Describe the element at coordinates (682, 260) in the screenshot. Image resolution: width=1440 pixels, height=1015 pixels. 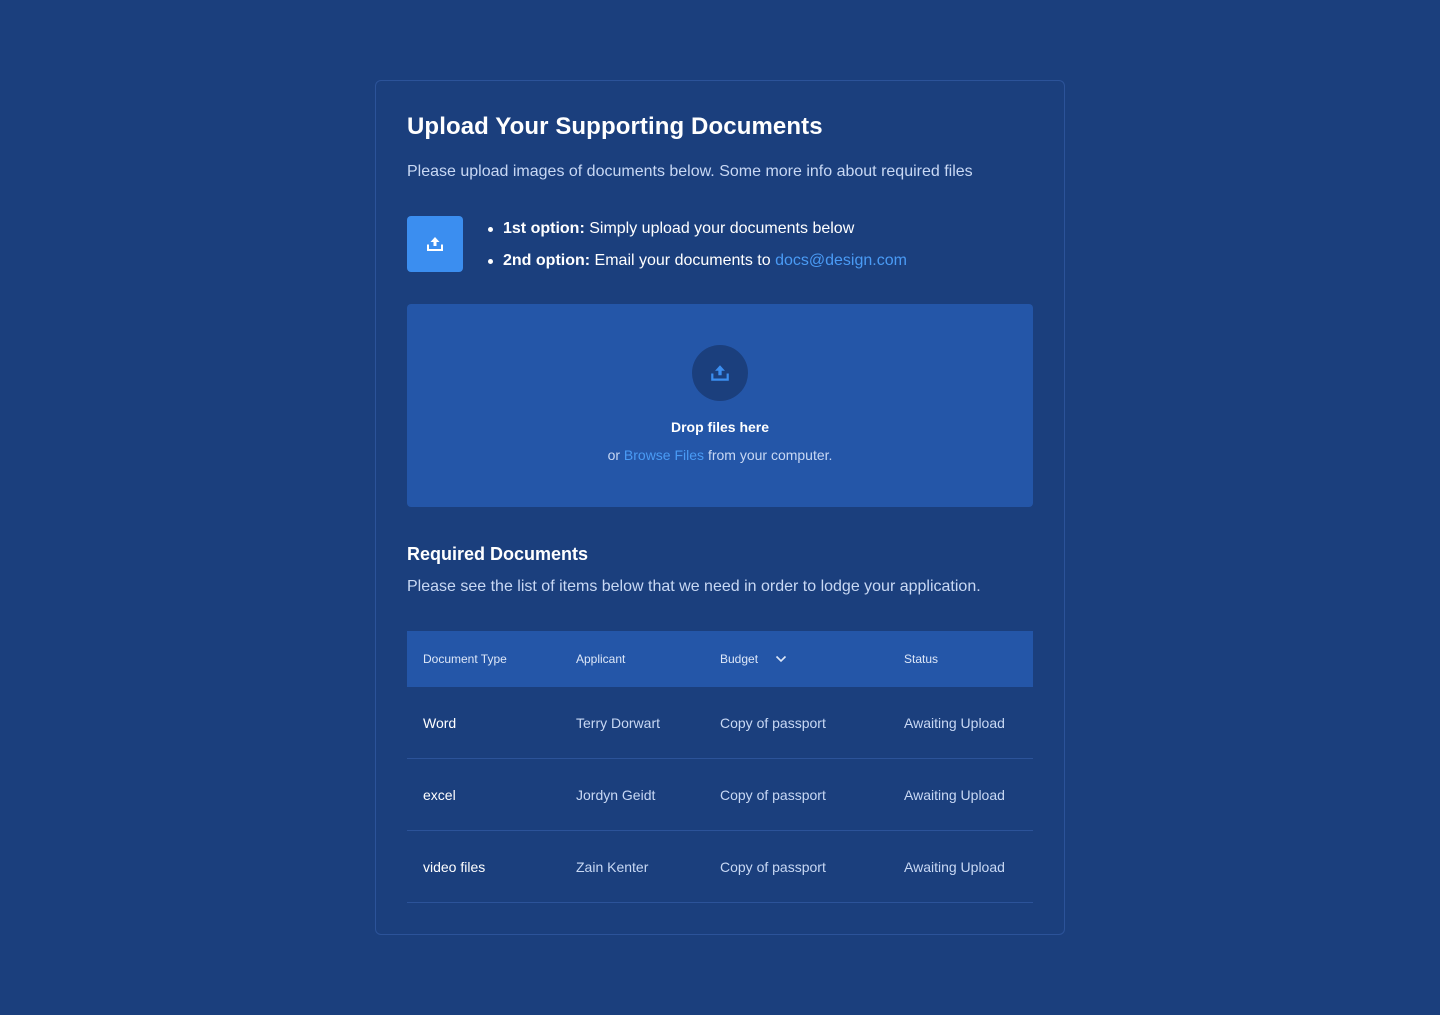
I see `option-second-text: Email your documents to` at that location.